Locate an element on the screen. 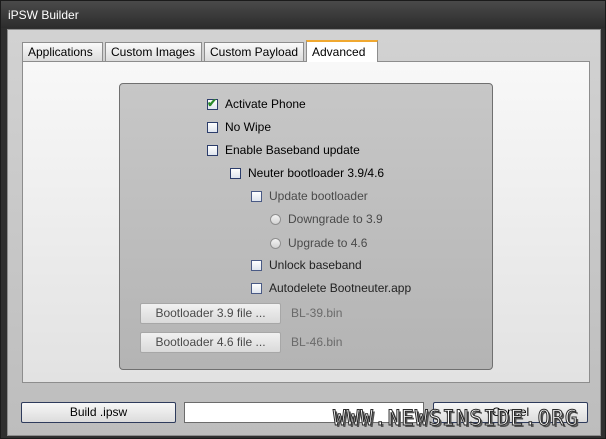 This screenshot has height=439, width=606. tab-applications: Applications is located at coordinates (62, 51).